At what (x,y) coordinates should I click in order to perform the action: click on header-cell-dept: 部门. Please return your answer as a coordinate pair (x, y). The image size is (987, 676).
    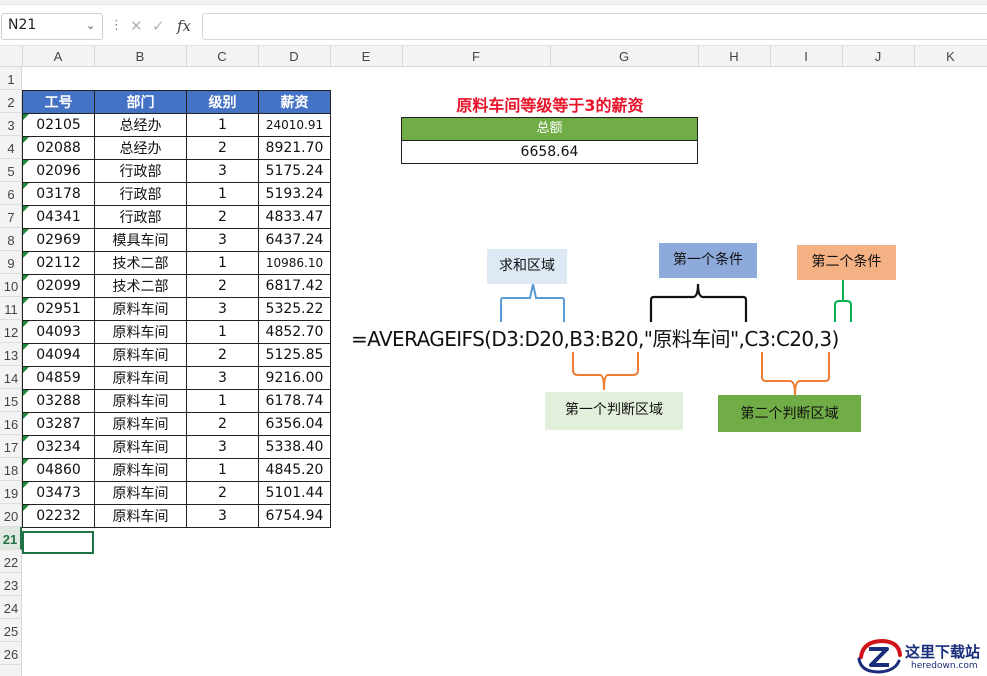
    Looking at the image, I should click on (140, 102).